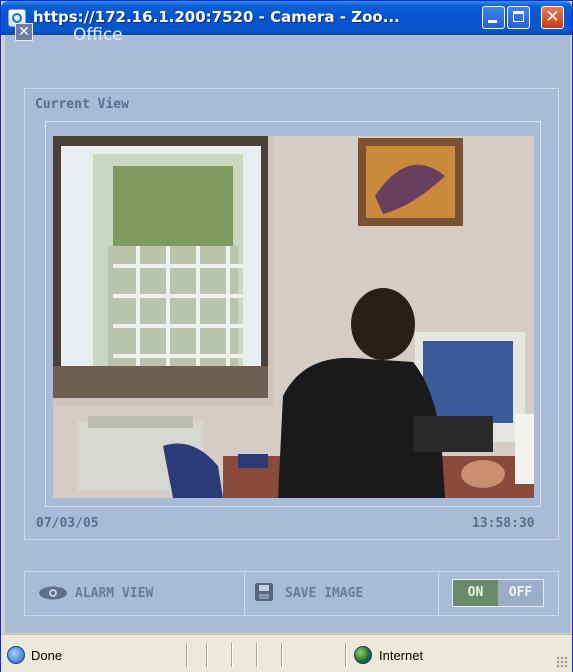  I want to click on camera-name: Office, so click(98, 35).